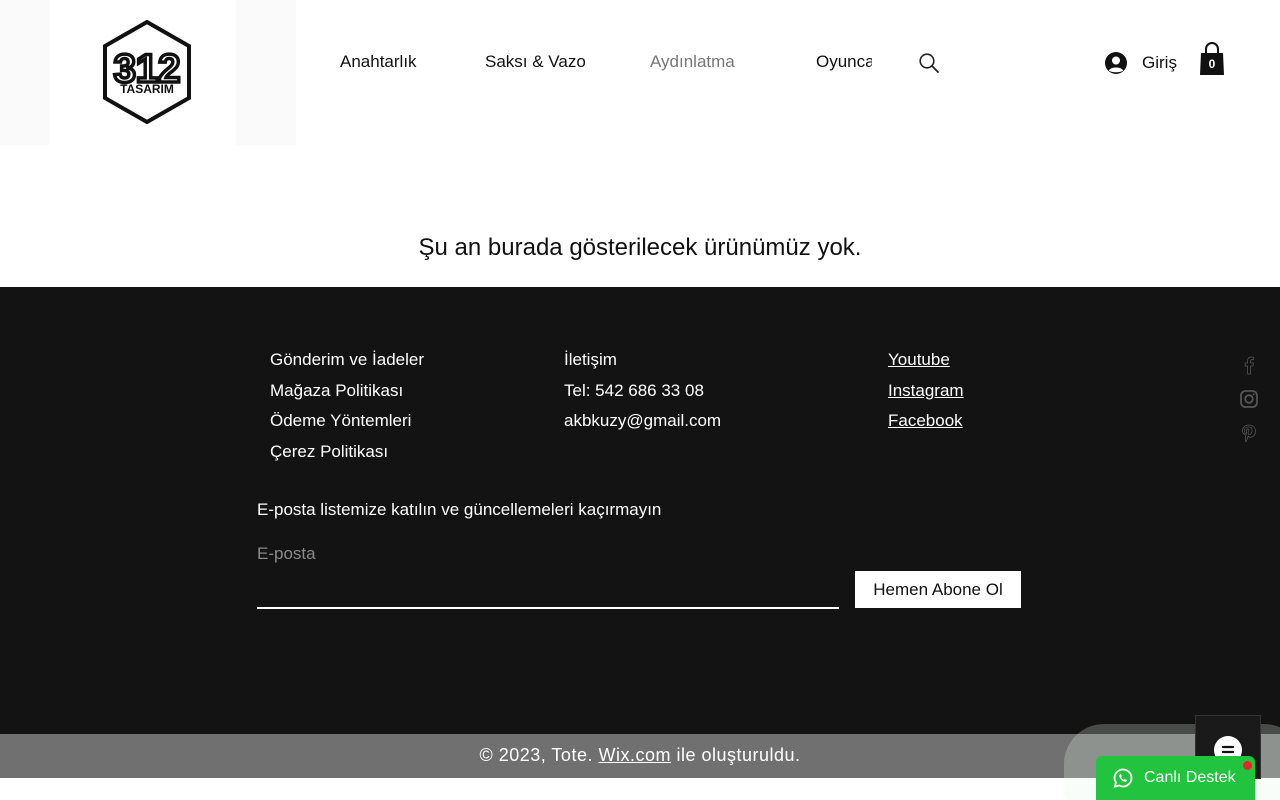 The image size is (1280, 800). I want to click on email-label: E-posta, so click(286, 553).